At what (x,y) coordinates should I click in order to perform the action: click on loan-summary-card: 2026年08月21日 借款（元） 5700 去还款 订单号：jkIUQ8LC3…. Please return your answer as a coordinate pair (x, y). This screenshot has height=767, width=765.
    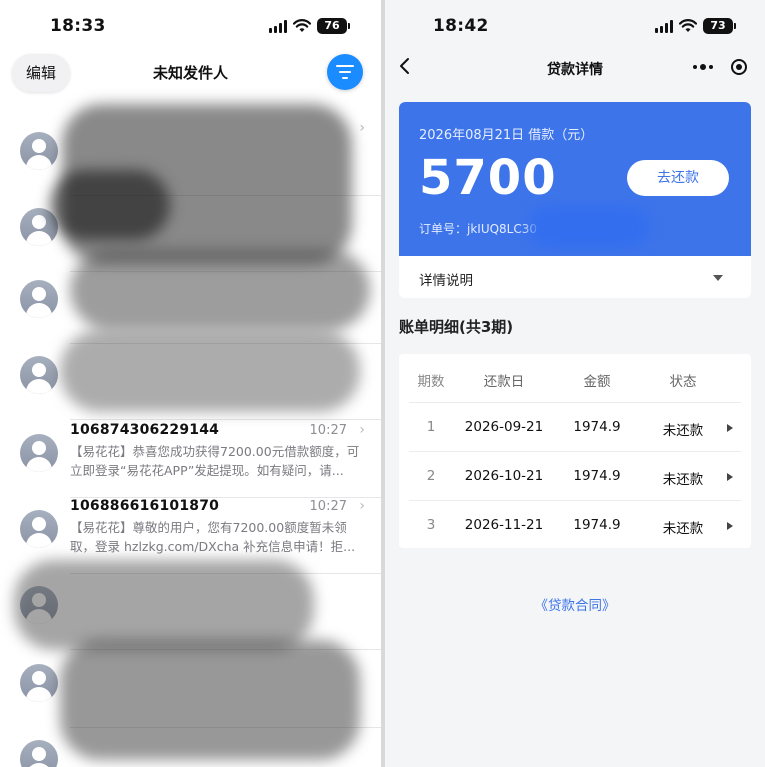
    Looking at the image, I should click on (575, 200).